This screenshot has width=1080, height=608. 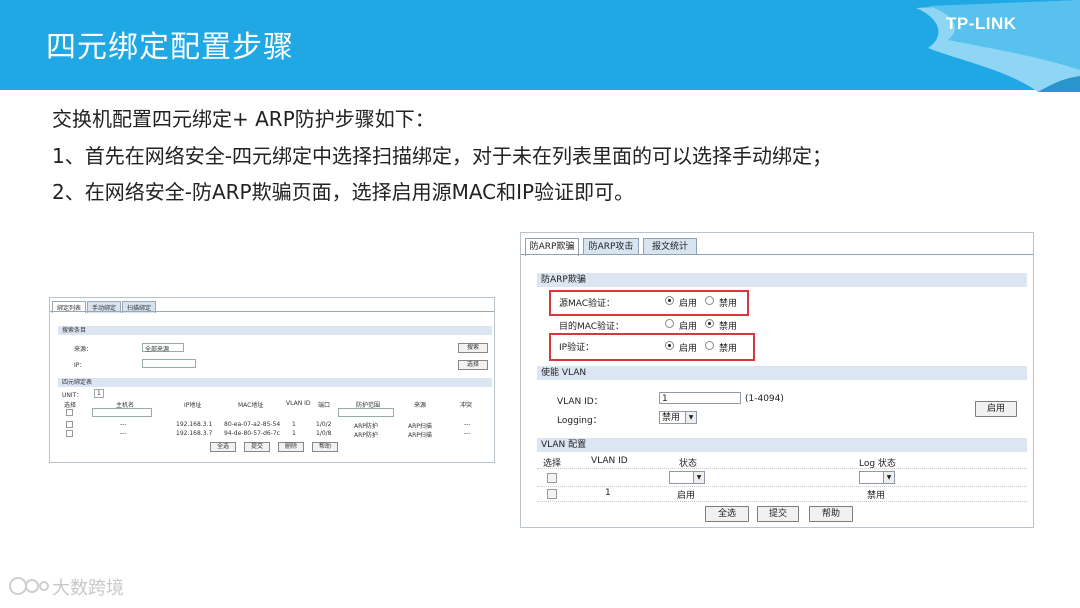 I want to click on logging-select-value: 禁用, so click(x=671, y=418).